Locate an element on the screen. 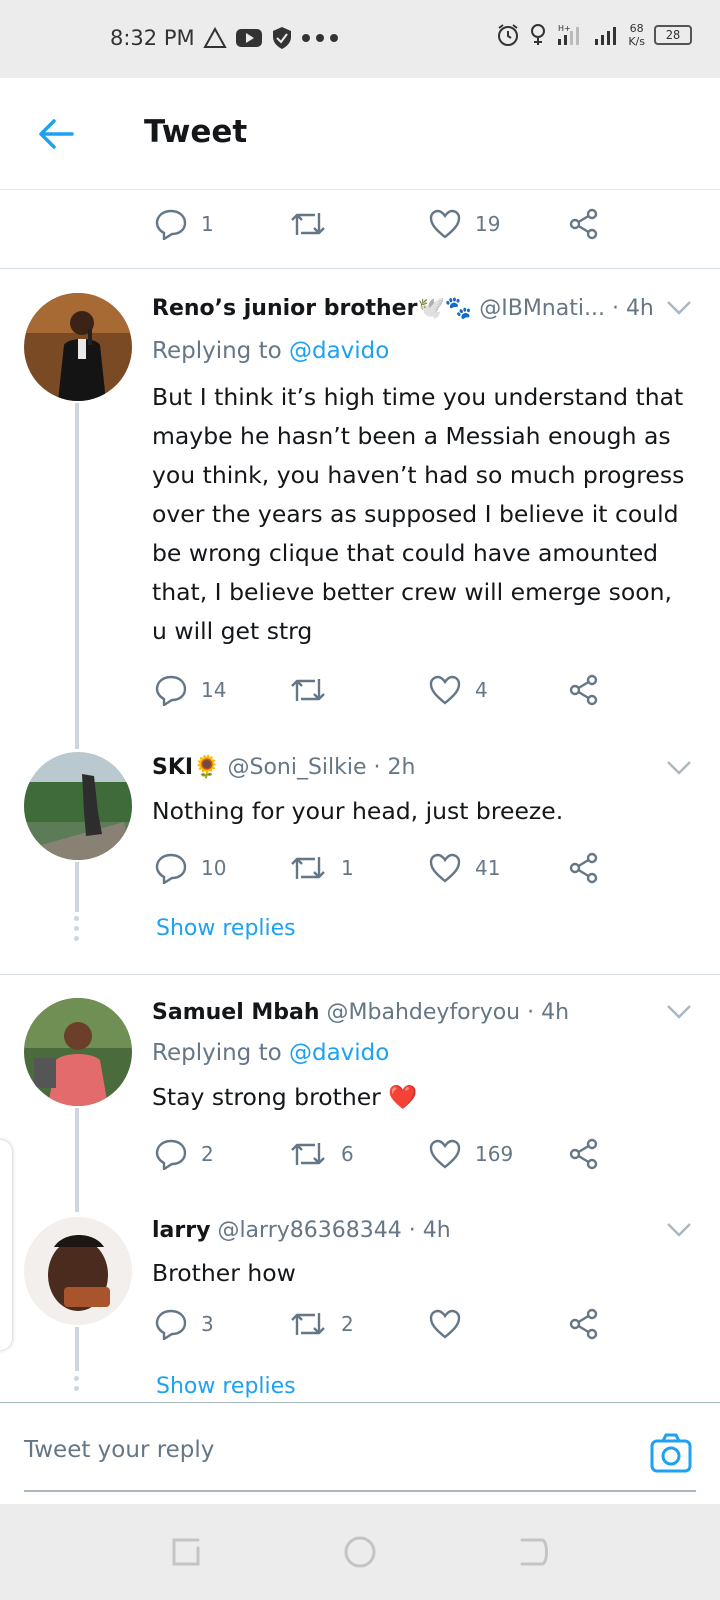  speed-value: 68 is located at coordinates (636, 28).